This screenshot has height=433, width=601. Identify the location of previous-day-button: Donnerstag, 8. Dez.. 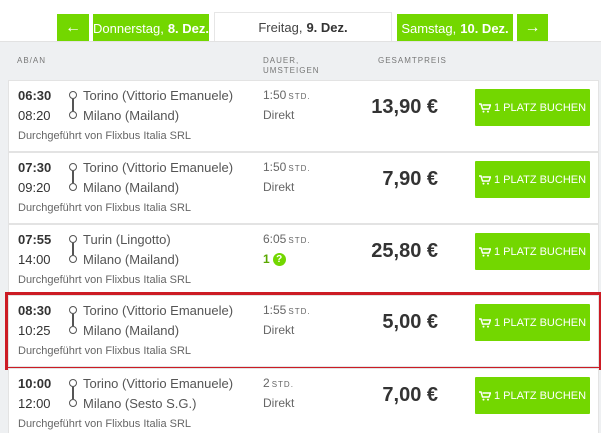
(151, 28).